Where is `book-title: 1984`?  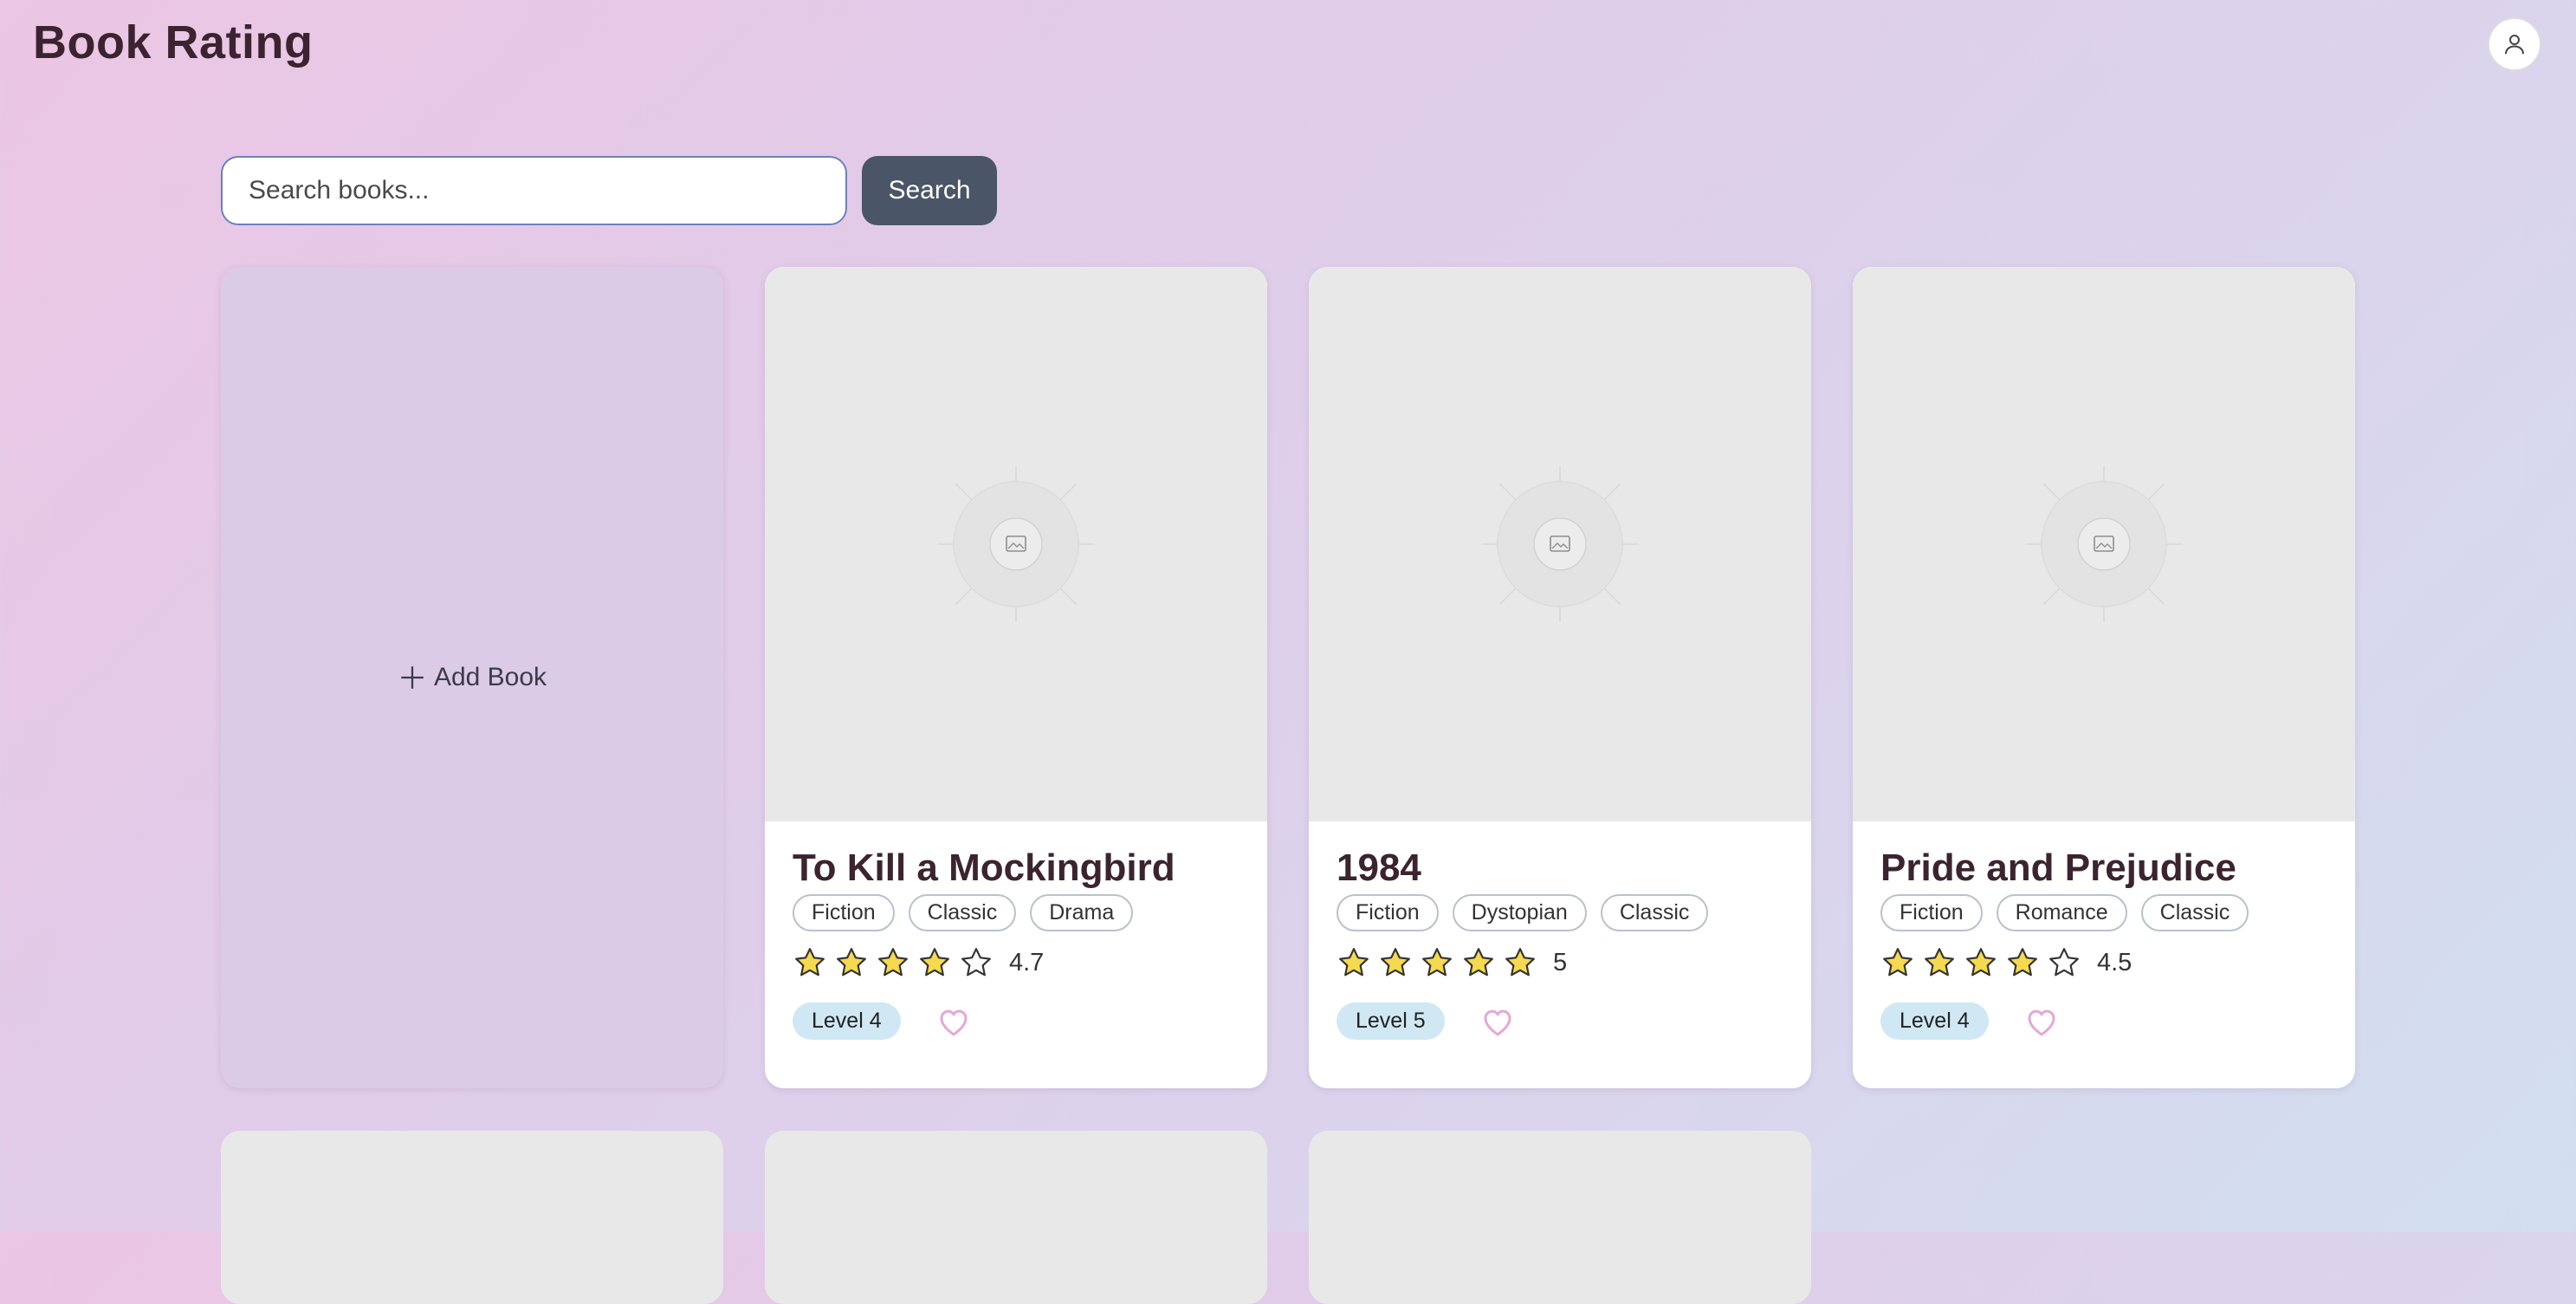 book-title: 1984 is located at coordinates (1379, 868).